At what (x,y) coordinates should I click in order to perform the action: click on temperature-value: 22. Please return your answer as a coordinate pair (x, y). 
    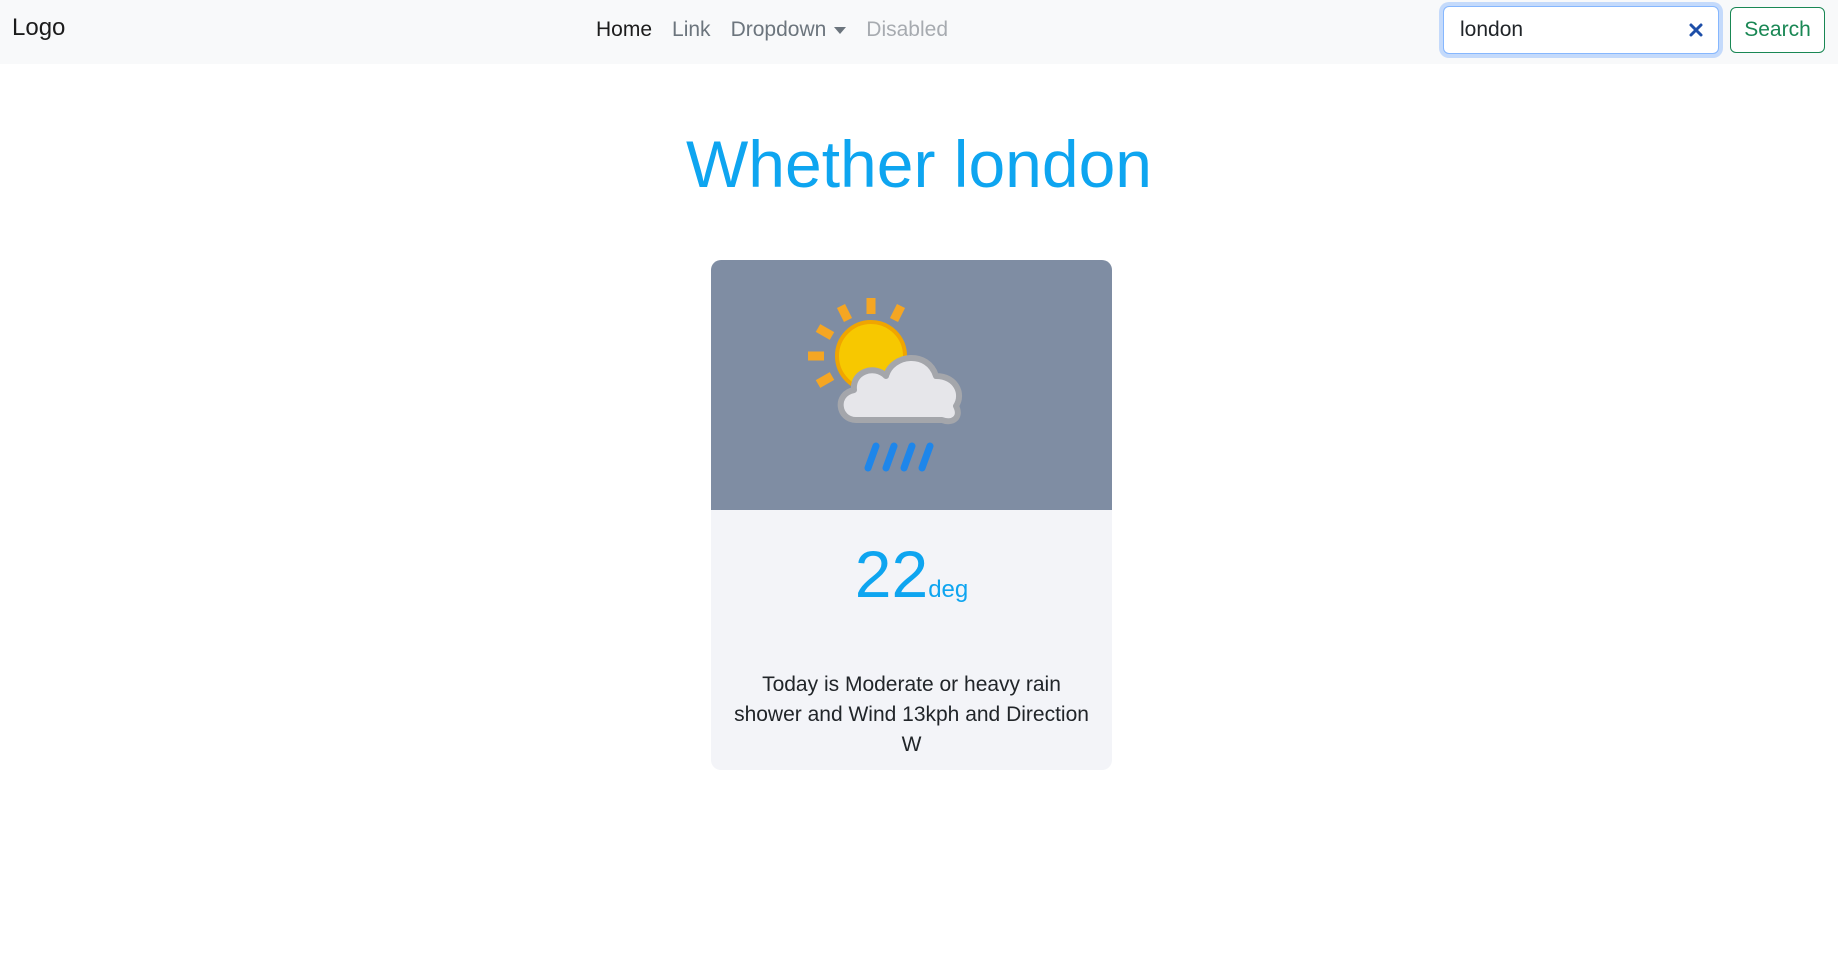
    Looking at the image, I should click on (891, 574).